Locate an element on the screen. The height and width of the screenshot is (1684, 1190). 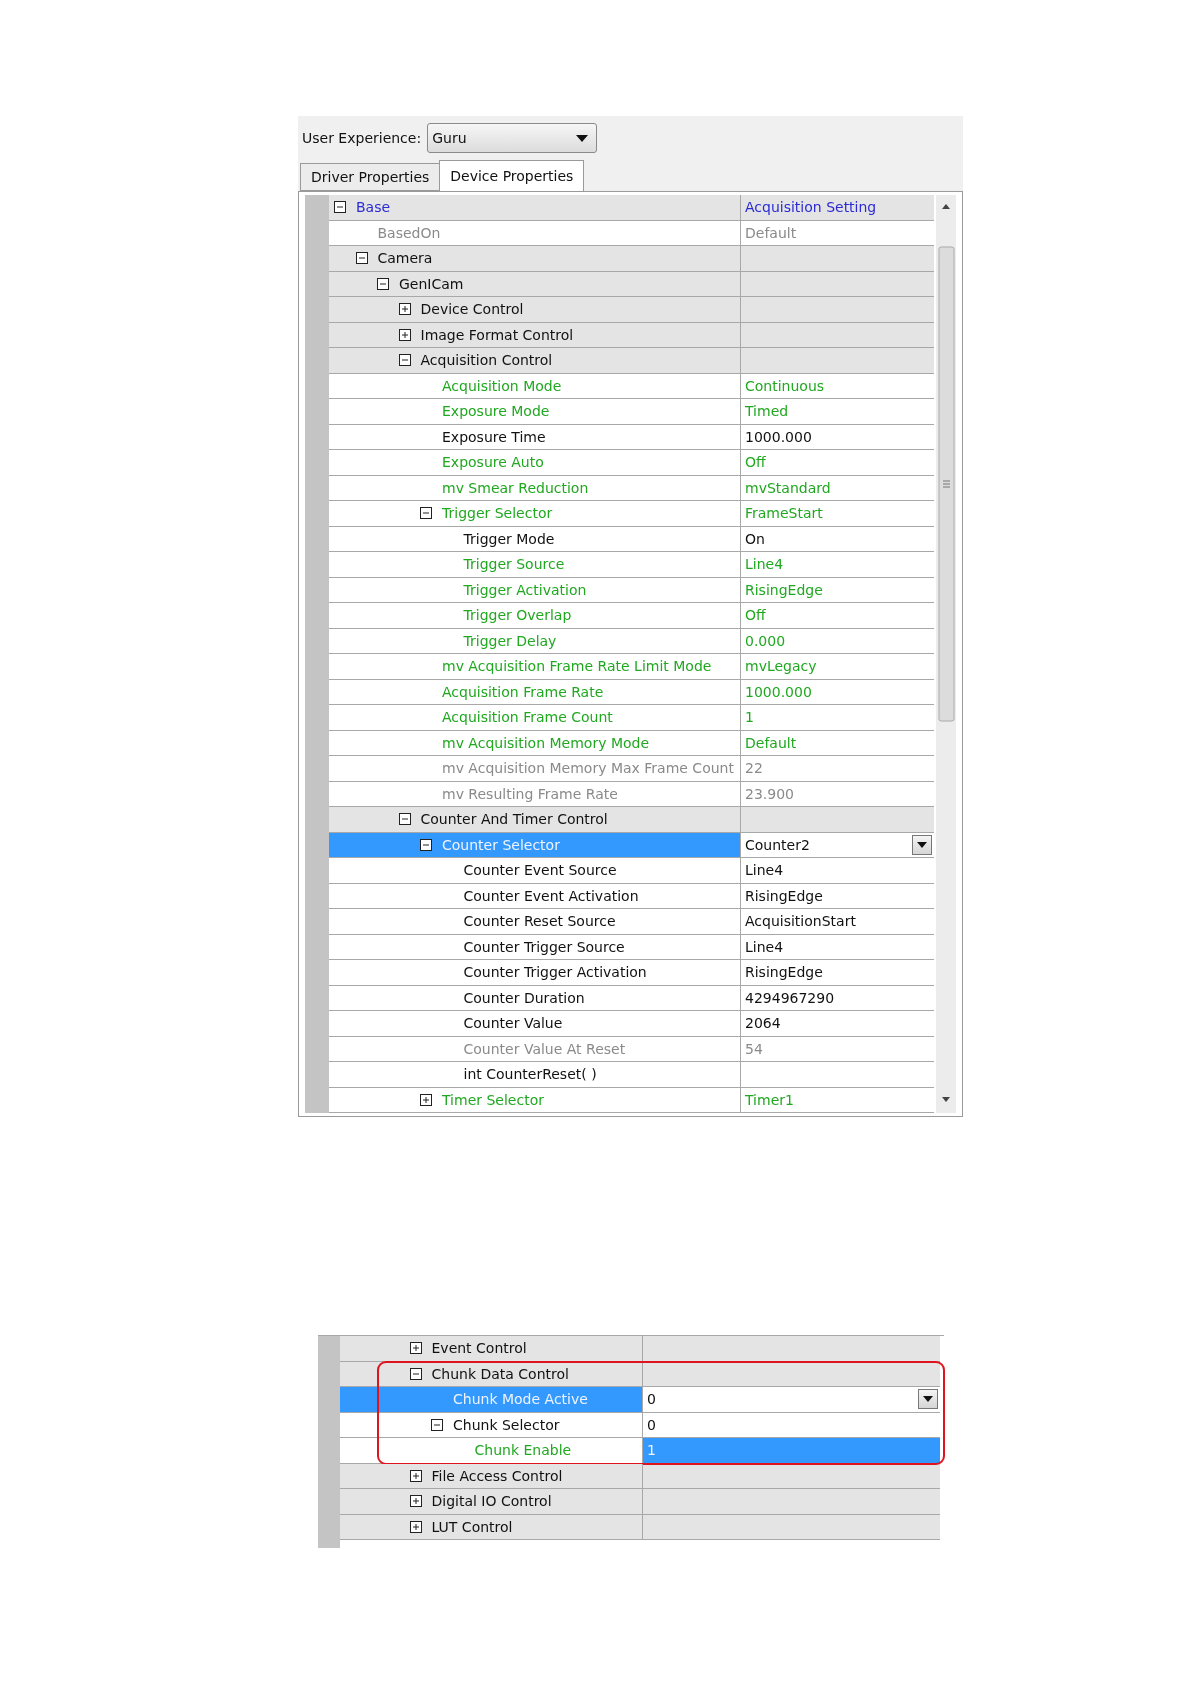
property-value: Timer1 is located at coordinates (769, 1099).